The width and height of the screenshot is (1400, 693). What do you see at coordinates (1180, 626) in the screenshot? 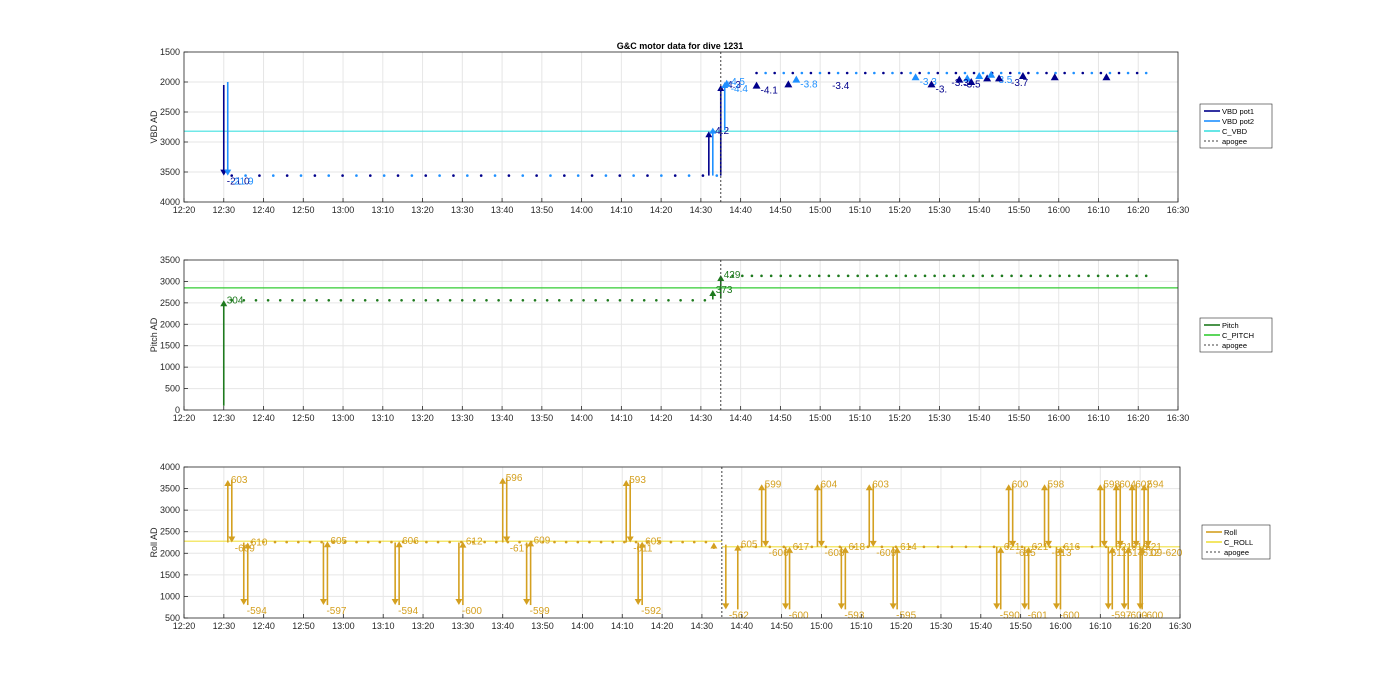
I see `x-tick-label: 16:30` at bounding box center [1180, 626].